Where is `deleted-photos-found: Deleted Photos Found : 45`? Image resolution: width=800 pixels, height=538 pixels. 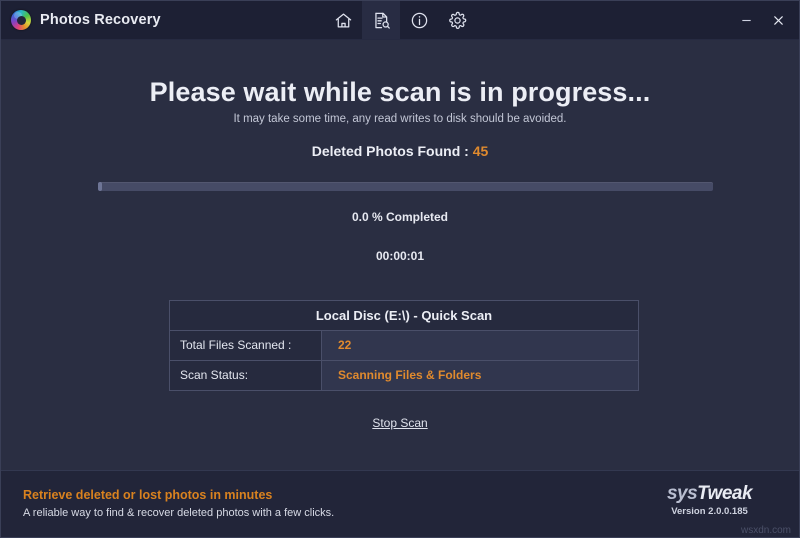 deleted-photos-found: Deleted Photos Found : 45 is located at coordinates (400, 151).